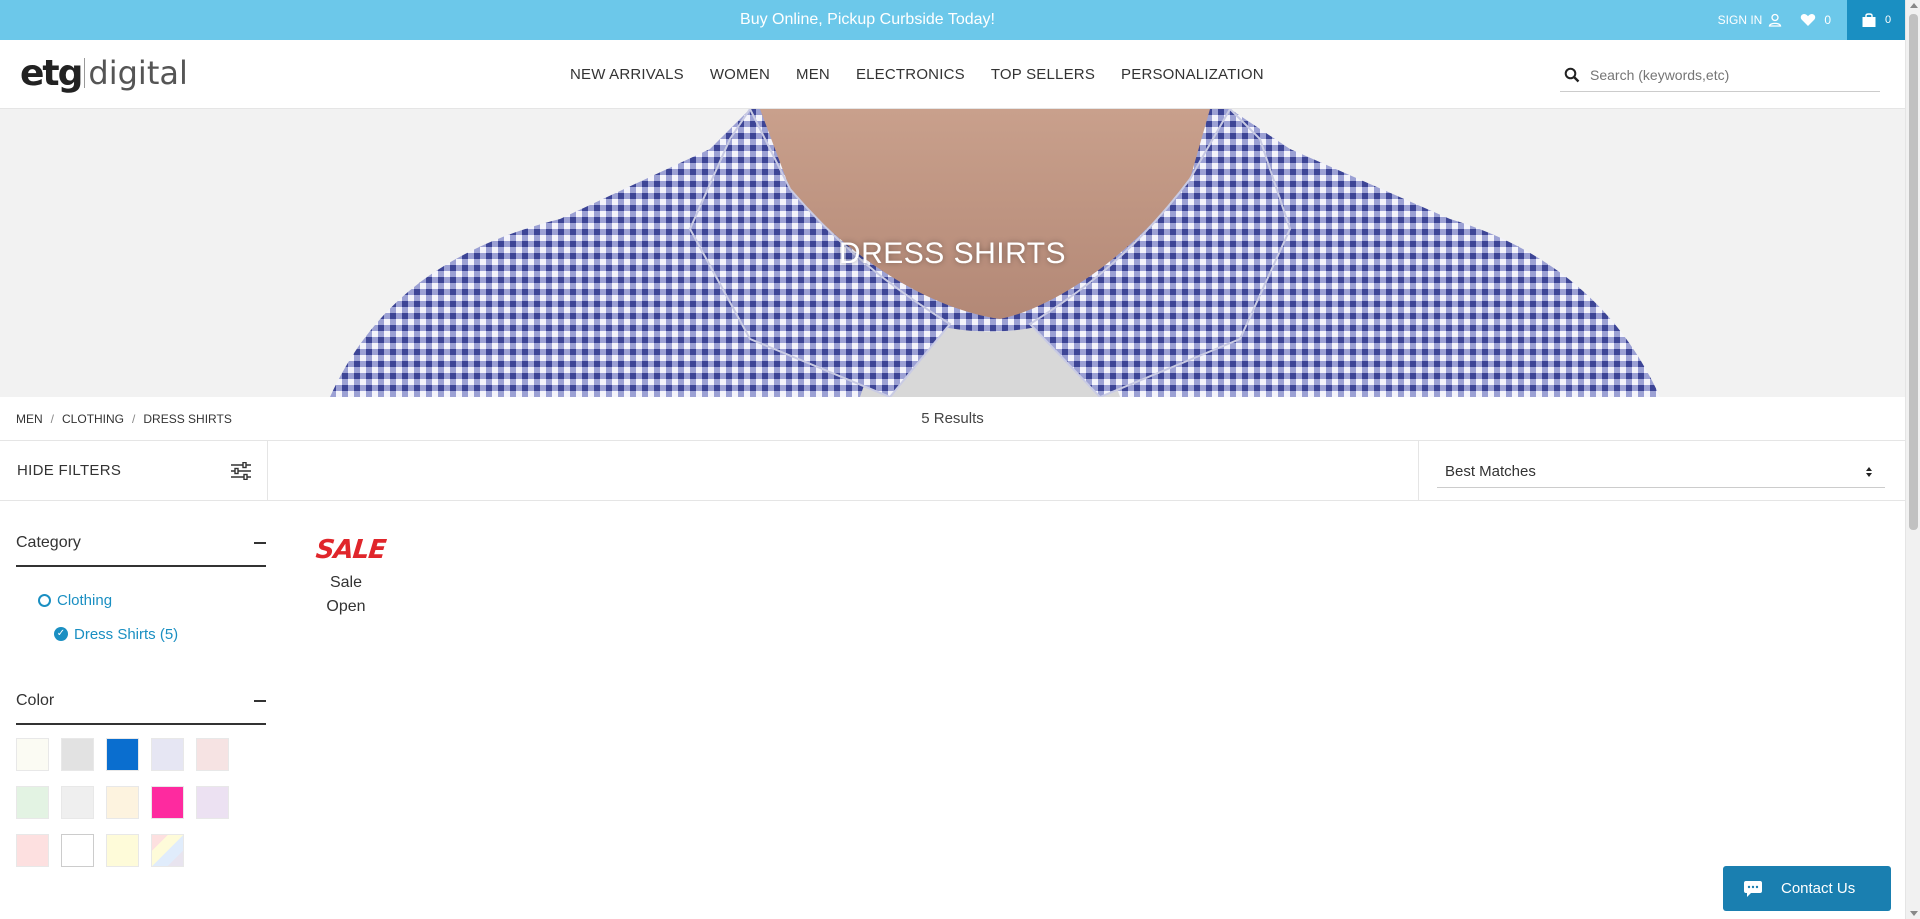  I want to click on cart-count: 0, so click(1888, 20).